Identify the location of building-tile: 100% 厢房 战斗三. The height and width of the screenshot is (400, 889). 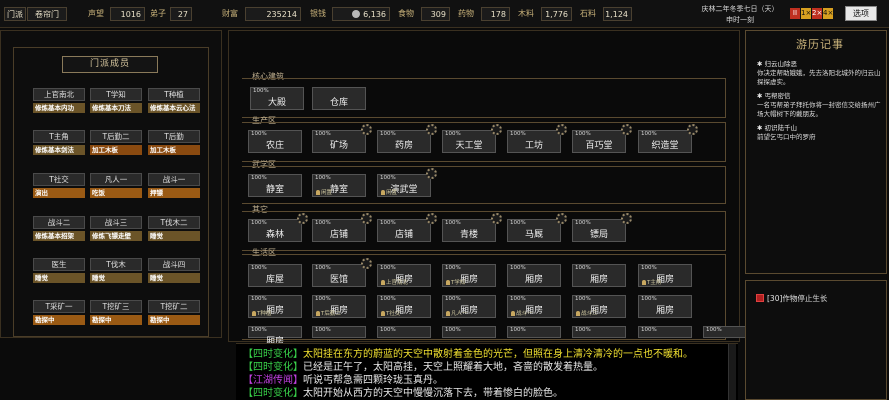
(599, 306).